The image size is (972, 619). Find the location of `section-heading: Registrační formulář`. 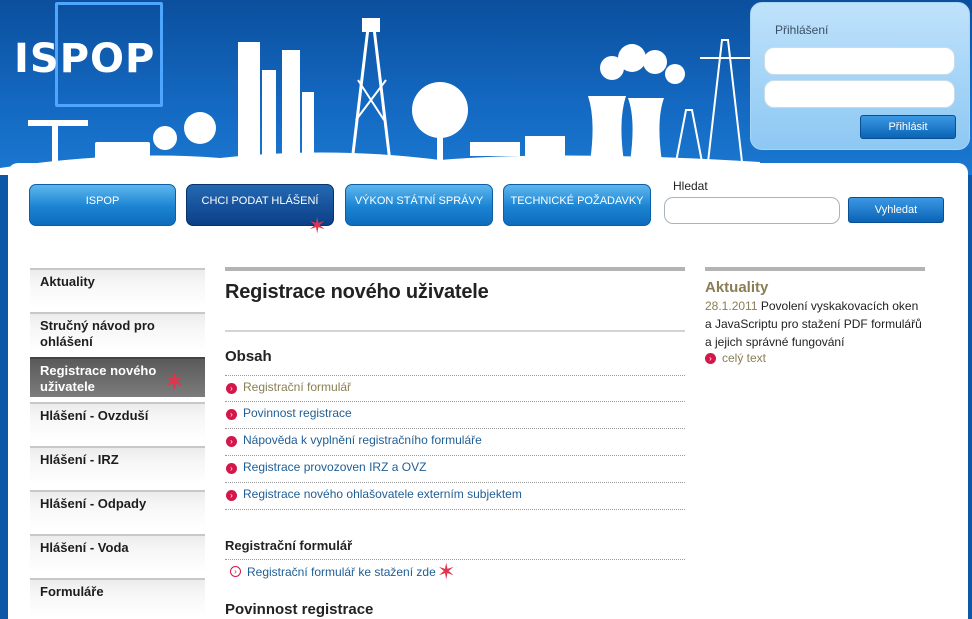

section-heading: Registrační formulář is located at coordinates (455, 549).